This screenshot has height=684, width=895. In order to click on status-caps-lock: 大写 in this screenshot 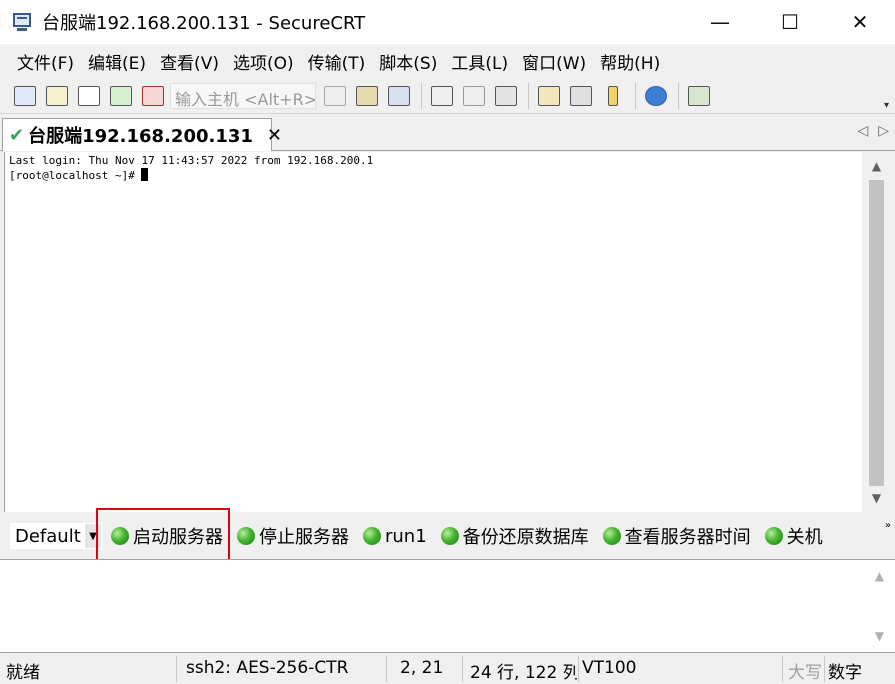, I will do `click(805, 673)`.